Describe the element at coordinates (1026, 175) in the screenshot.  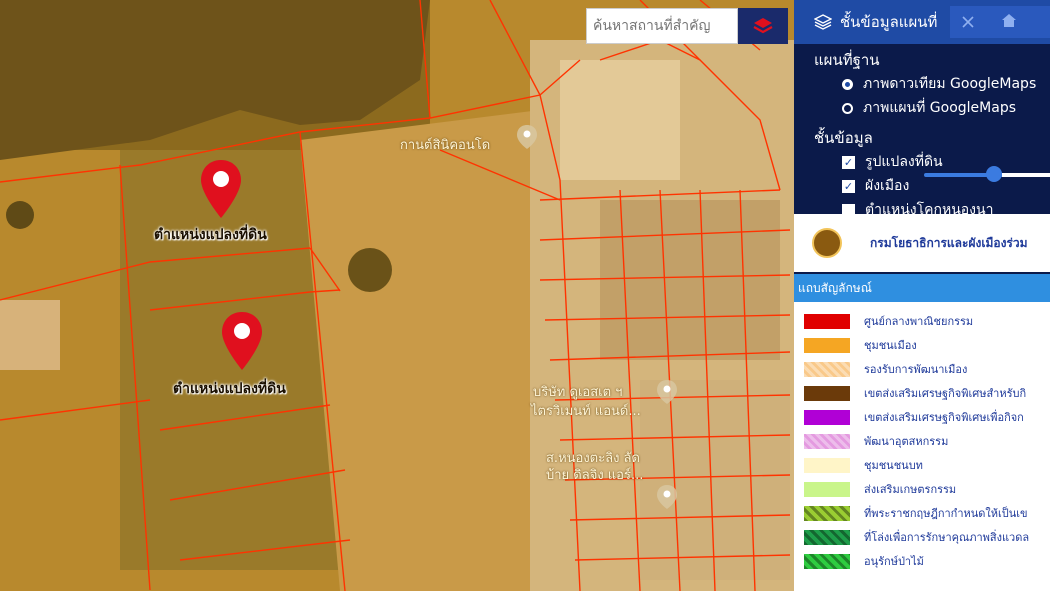
I see `opacity-slider-rest` at that location.